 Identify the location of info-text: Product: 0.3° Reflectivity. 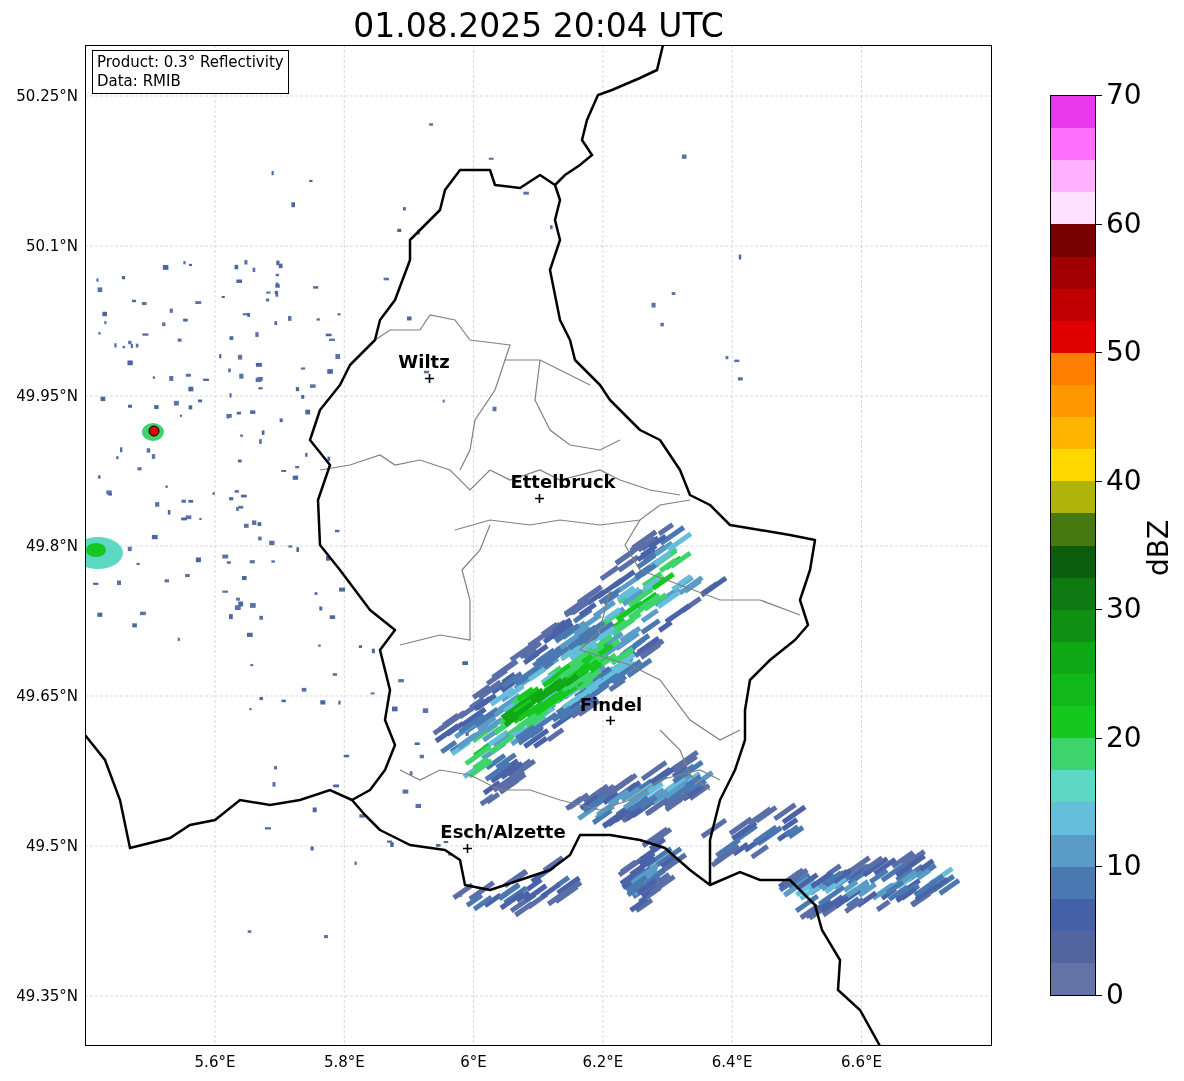
(190, 62).